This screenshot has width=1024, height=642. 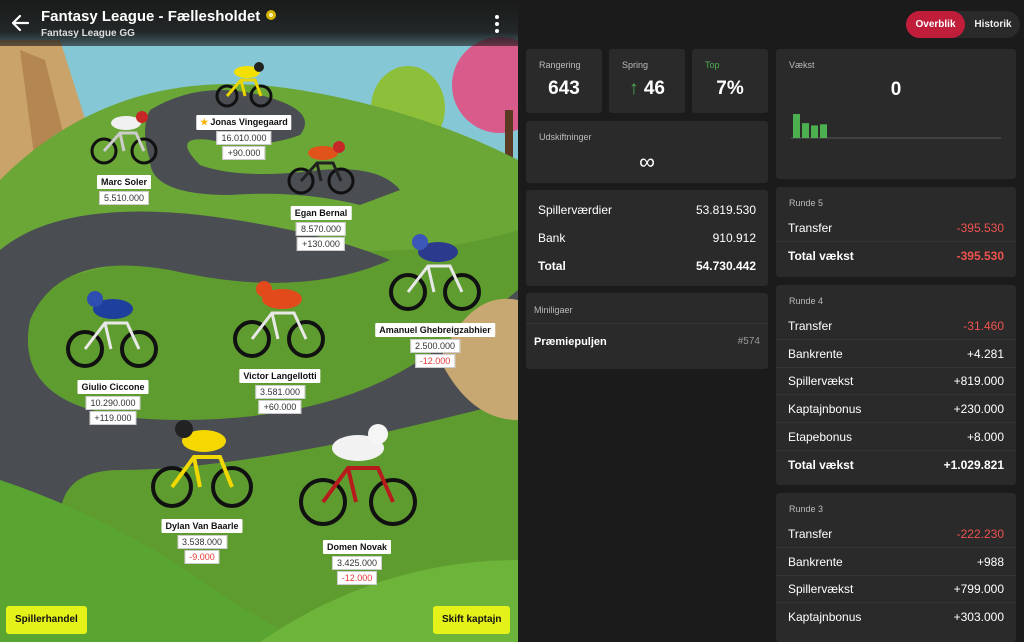 What do you see at coordinates (935, 24) in the screenshot?
I see `tab-overview: Overblik` at bounding box center [935, 24].